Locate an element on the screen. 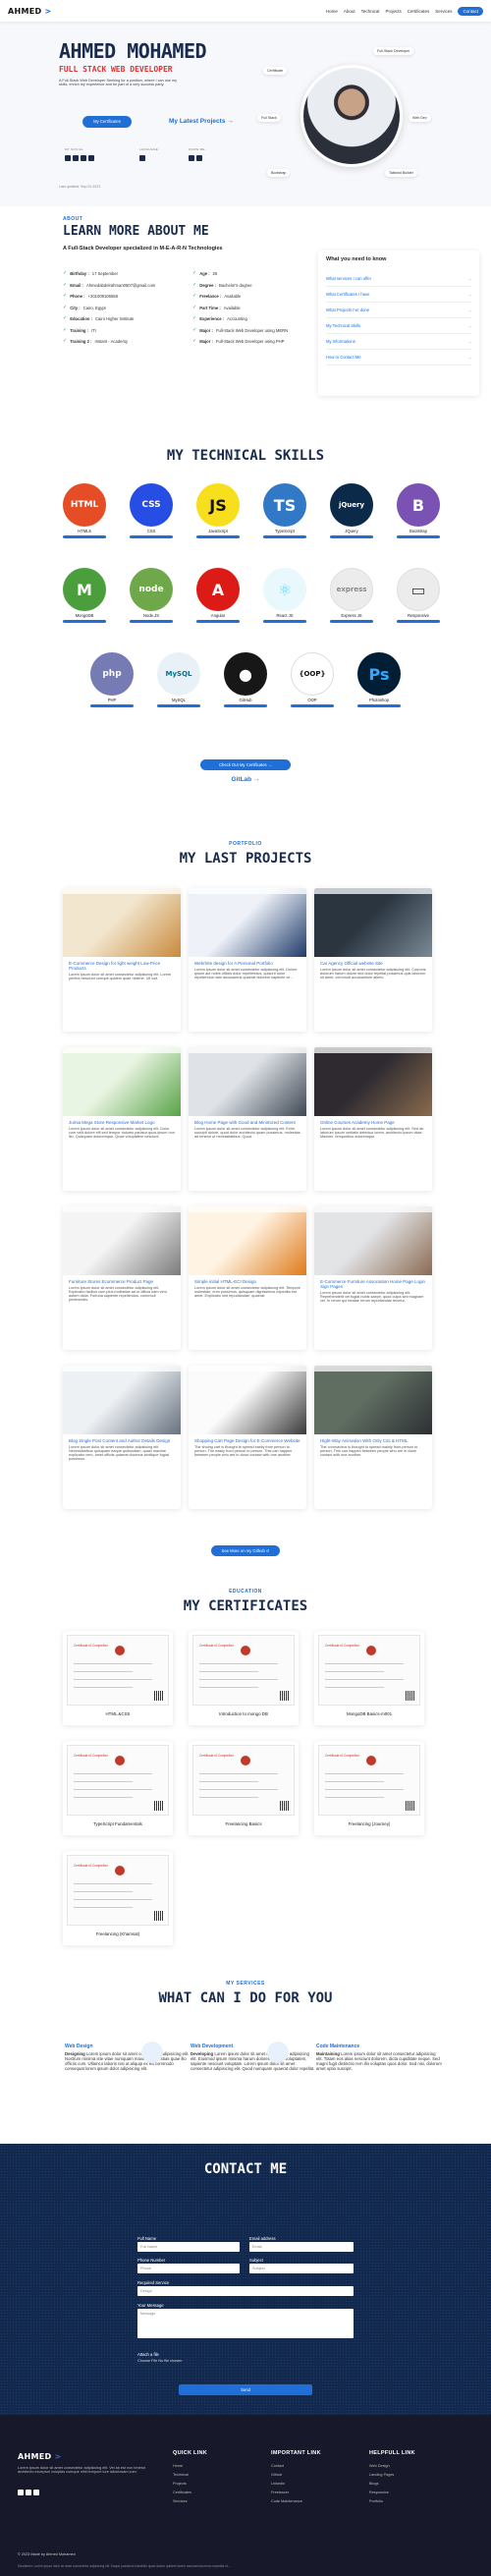  footer-link: Github is located at coordinates (276, 2475).